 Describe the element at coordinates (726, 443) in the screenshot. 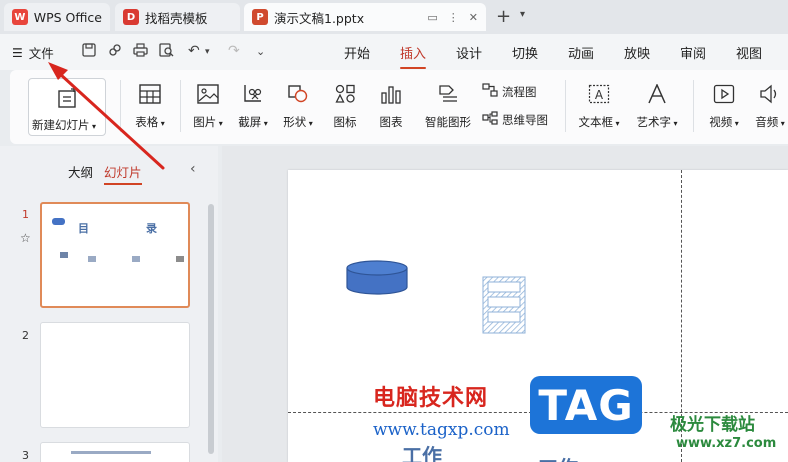

I see `watermark-site-url: www.xz7.com` at that location.